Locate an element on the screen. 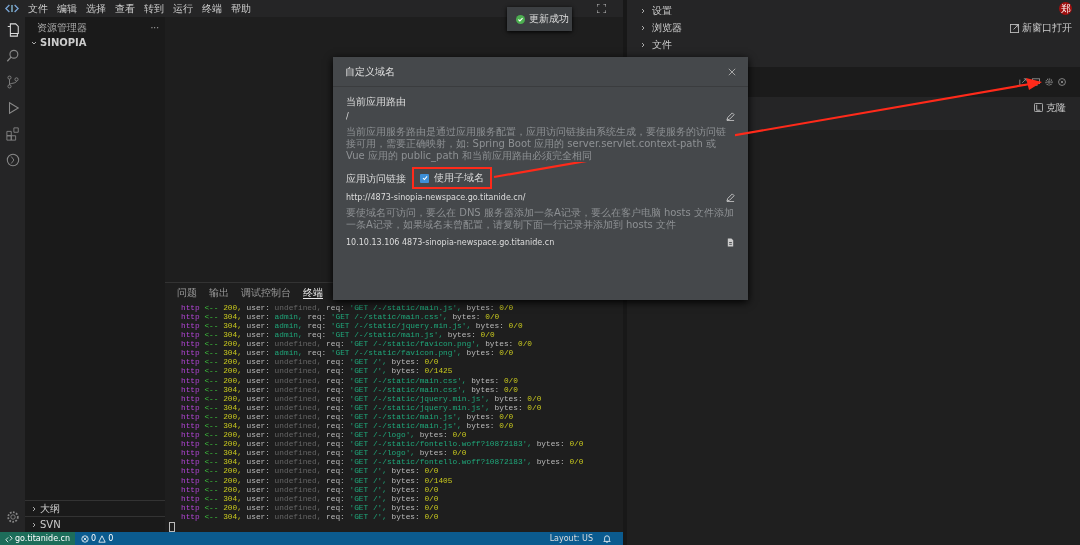 The height and width of the screenshot is (545, 1080). menu-item: 编辑 is located at coordinates (67, 8).